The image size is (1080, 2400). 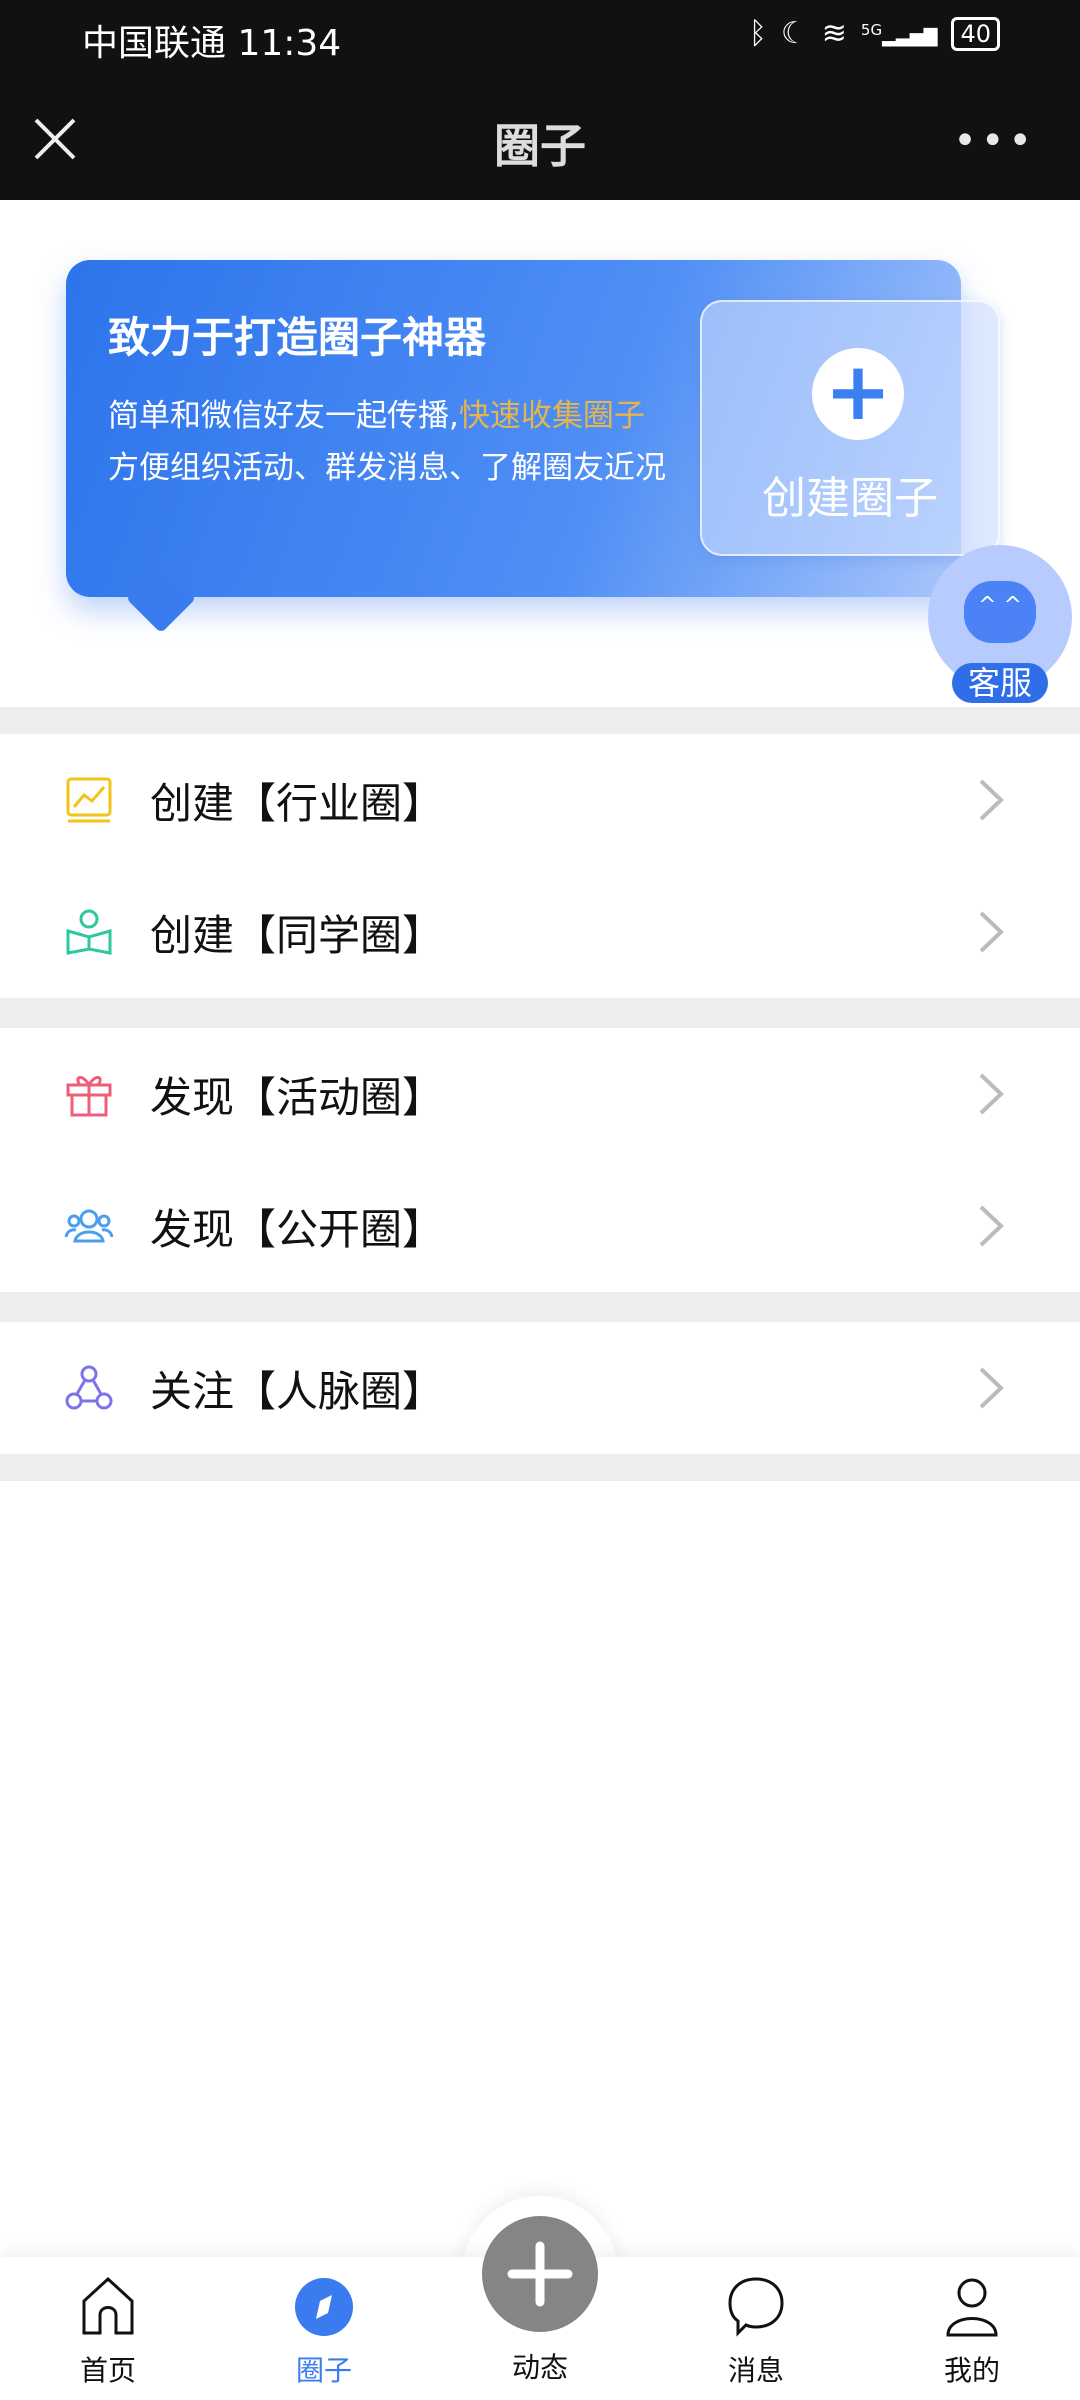 I want to click on tab-label: 圈子, so click(x=323, y=2370).